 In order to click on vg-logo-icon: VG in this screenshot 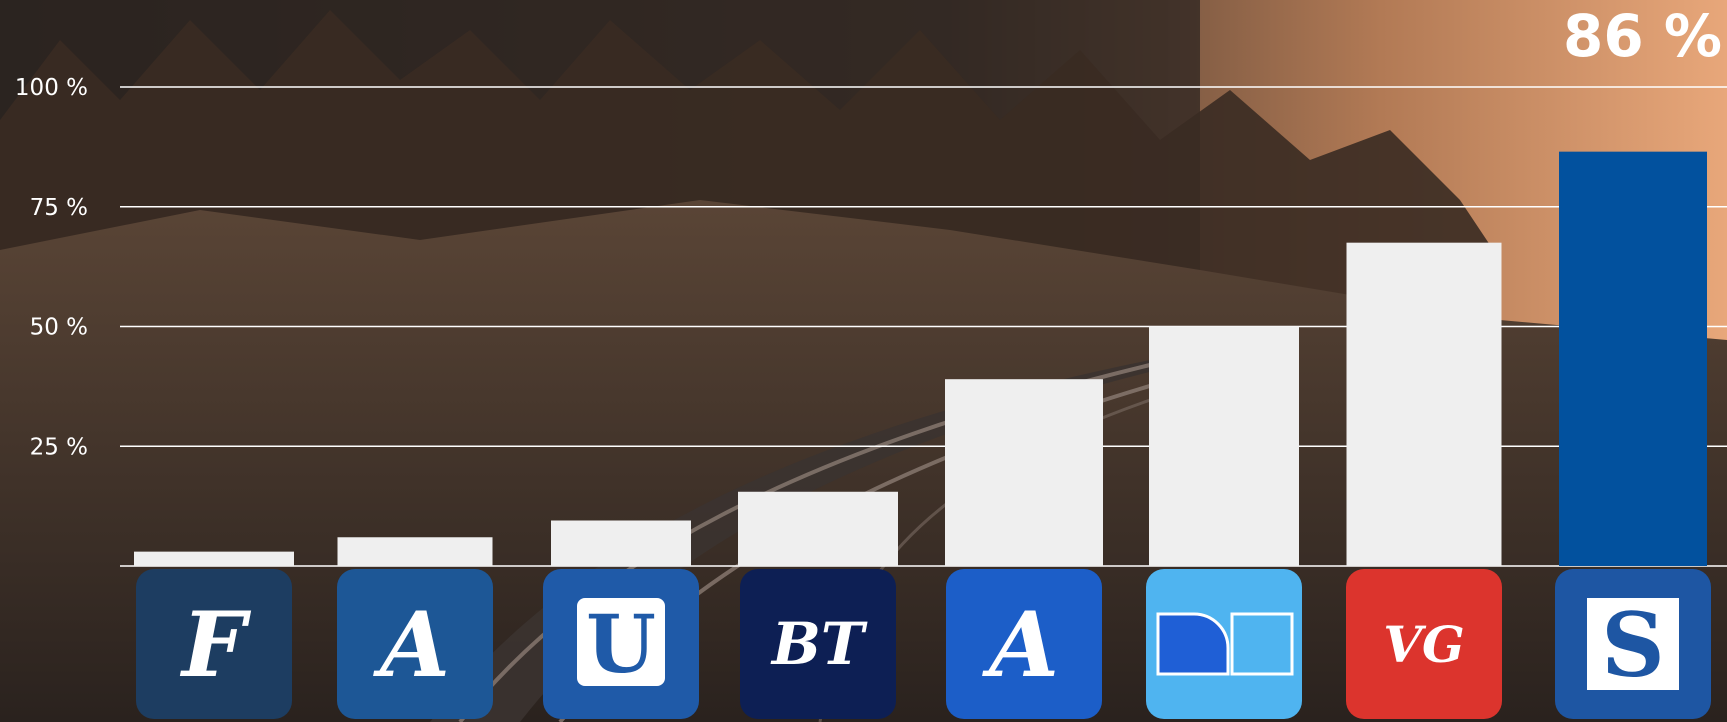, I will do `click(1424, 644)`.